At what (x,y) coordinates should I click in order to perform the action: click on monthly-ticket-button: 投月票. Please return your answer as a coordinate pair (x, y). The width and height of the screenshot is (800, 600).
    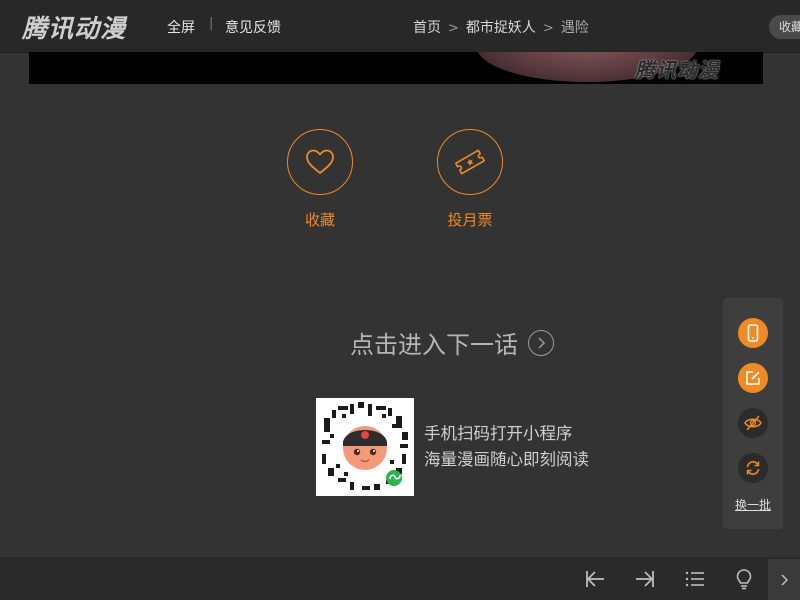
    Looking at the image, I should click on (470, 179).